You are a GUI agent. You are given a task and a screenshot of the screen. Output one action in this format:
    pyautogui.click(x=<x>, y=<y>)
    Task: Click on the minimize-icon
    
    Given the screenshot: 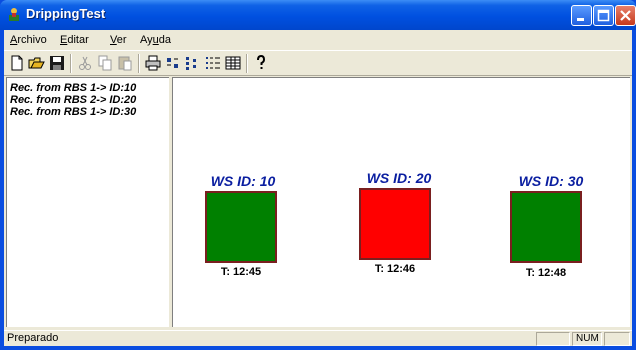 What is the action you would take?
    pyautogui.click(x=580, y=19)
    